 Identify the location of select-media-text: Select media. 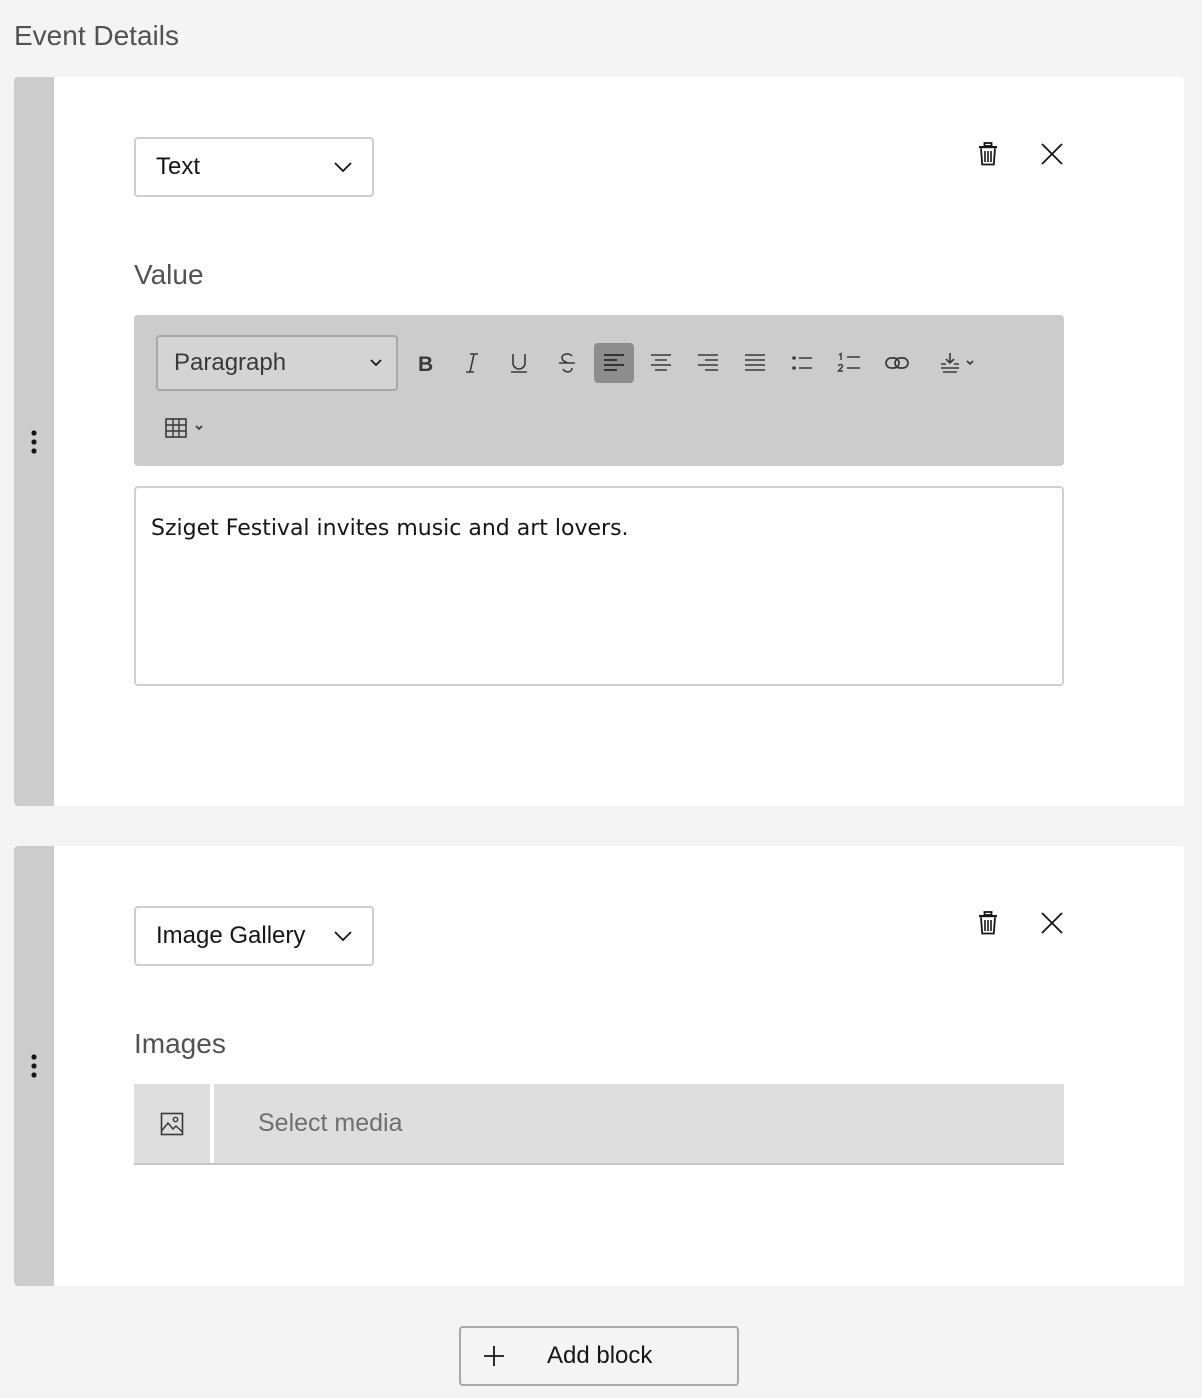
(330, 1123).